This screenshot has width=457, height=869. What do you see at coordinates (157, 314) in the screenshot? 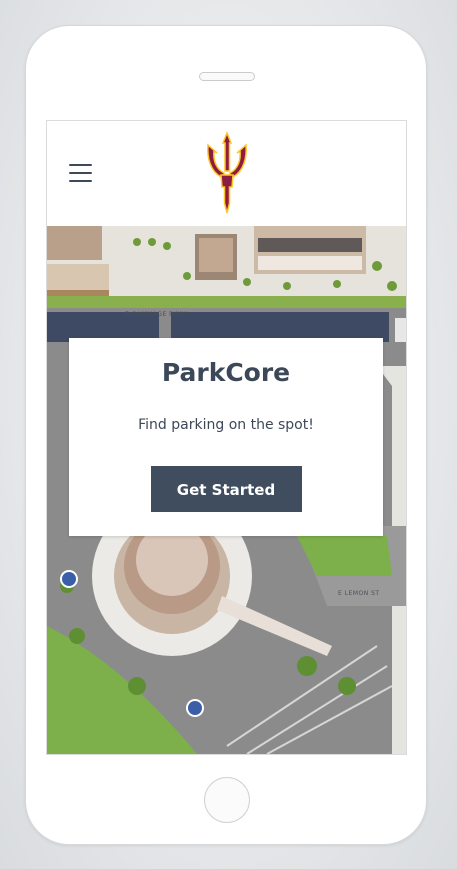
I see `street-label-gammage: E GAMMAGE PKWY` at bounding box center [157, 314].